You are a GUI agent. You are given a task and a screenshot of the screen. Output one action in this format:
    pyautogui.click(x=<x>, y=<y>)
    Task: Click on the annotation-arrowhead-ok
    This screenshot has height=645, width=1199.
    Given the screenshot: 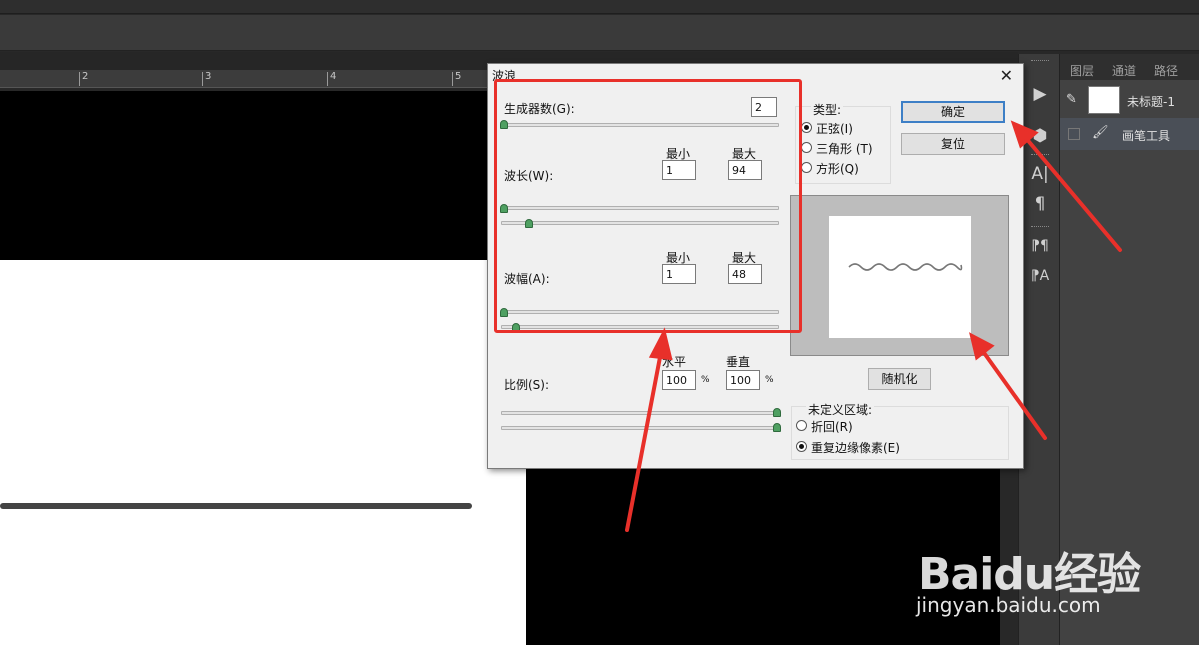 What is the action you would take?
    pyautogui.click(x=1024, y=134)
    